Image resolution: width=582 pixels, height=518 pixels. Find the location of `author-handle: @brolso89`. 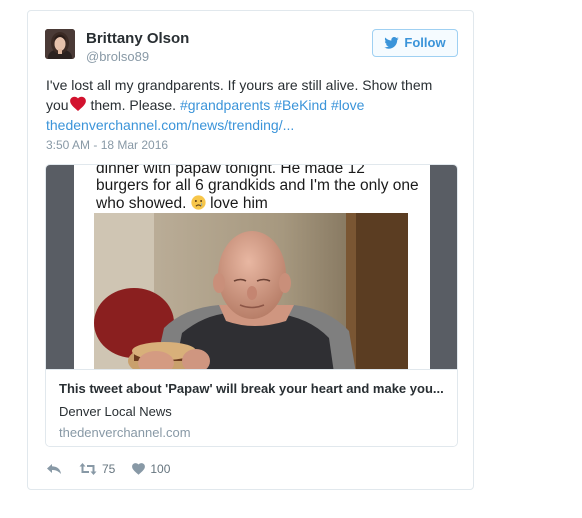

author-handle: @brolso89 is located at coordinates (117, 57).